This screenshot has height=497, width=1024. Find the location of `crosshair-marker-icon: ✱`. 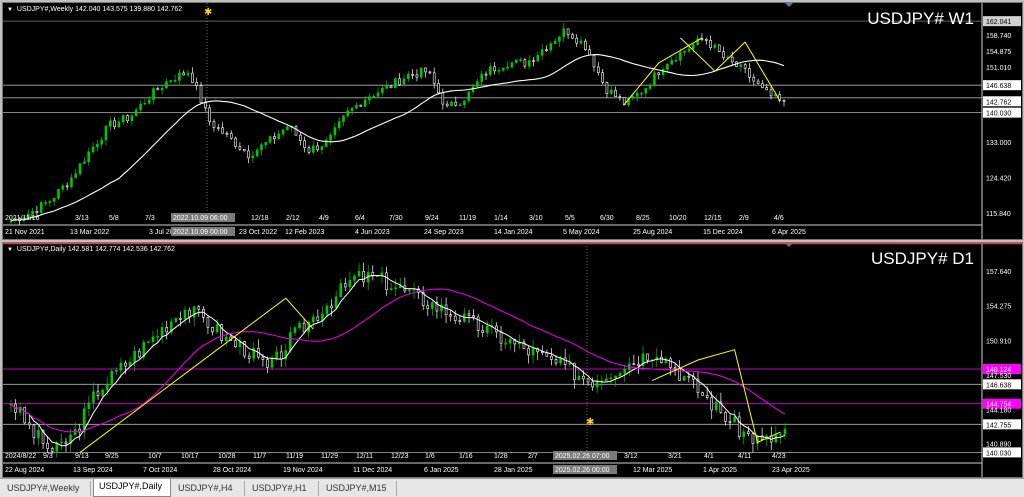

crosshair-marker-icon: ✱ is located at coordinates (208, 12).